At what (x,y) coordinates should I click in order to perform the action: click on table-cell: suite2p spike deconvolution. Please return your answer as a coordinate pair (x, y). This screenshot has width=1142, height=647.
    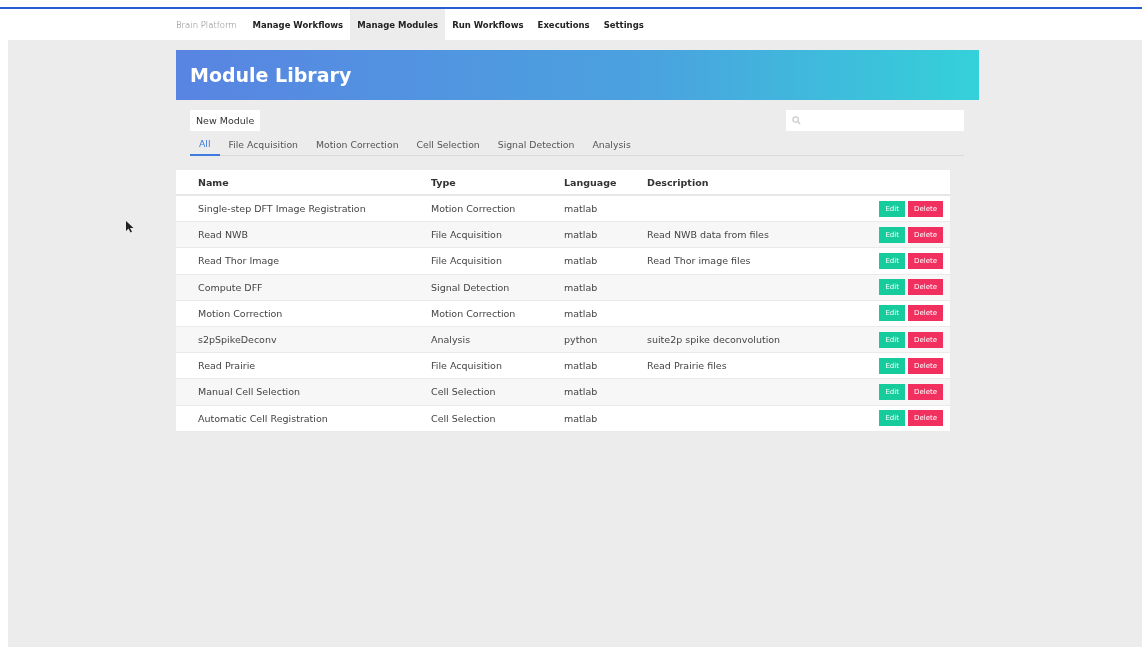
    Looking at the image, I should click on (714, 340).